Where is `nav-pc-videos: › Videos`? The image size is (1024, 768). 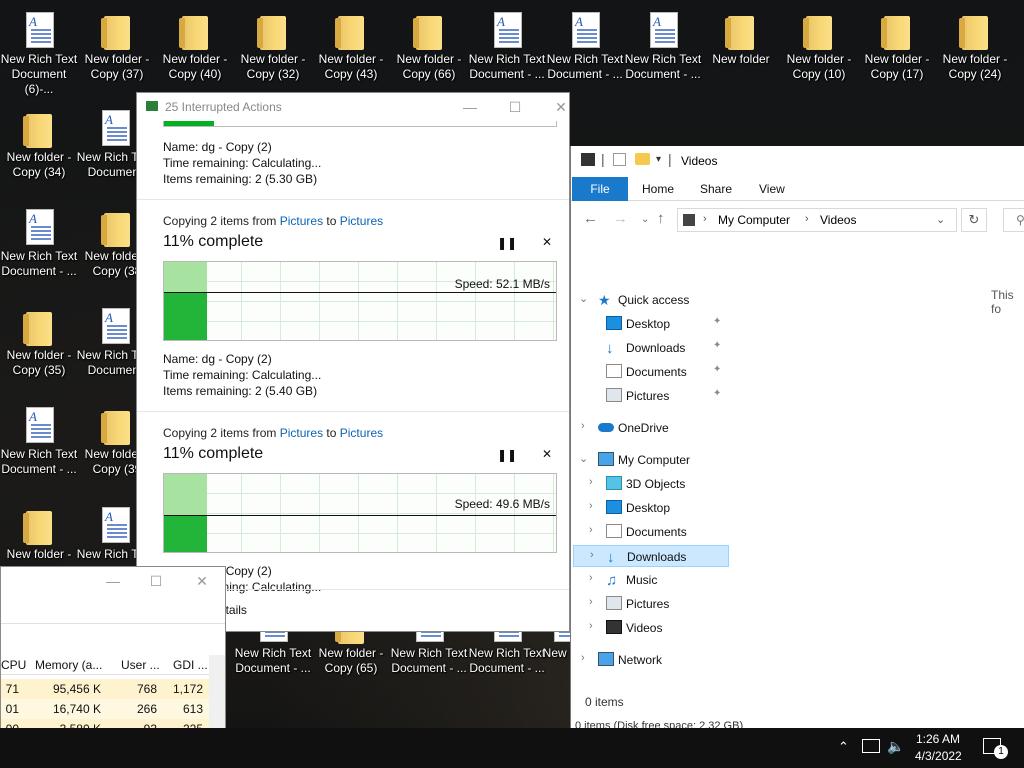 nav-pc-videos: › Videos is located at coordinates (651, 628).